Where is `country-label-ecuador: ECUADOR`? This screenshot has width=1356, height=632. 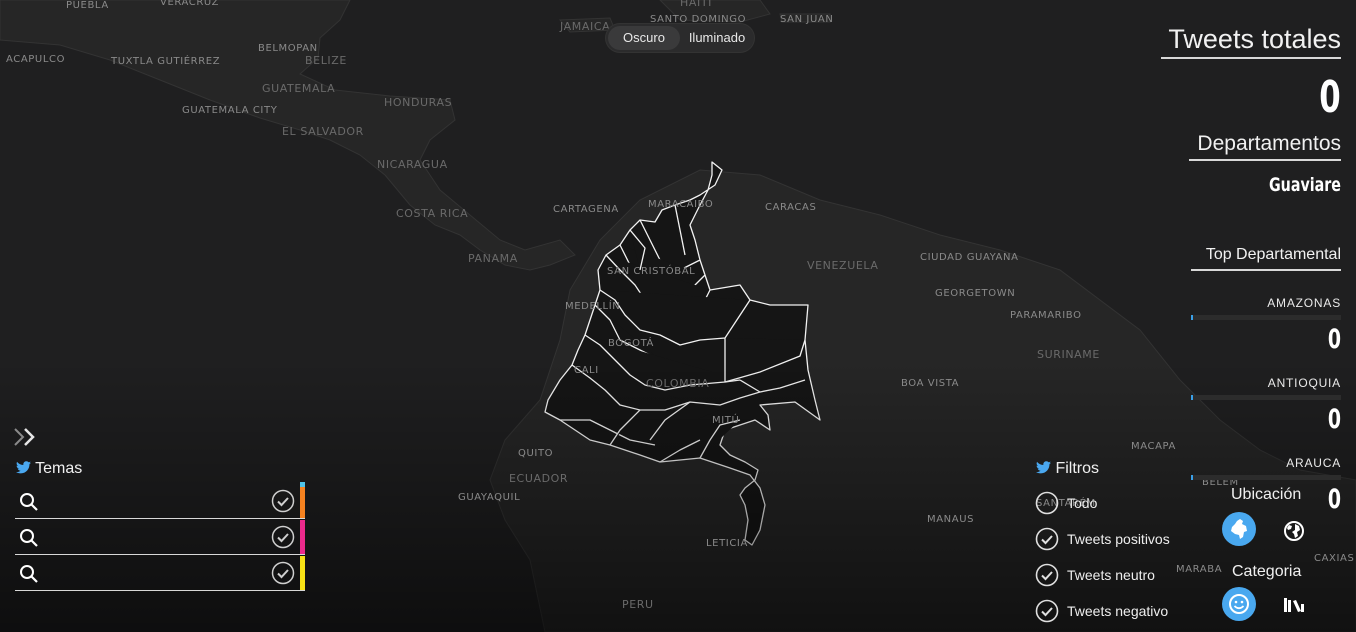 country-label-ecuador: ECUADOR is located at coordinates (539, 478).